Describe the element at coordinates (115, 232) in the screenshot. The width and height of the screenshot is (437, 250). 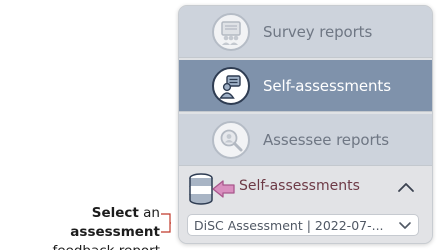
I see `callout-word-assessment: assessment` at that location.